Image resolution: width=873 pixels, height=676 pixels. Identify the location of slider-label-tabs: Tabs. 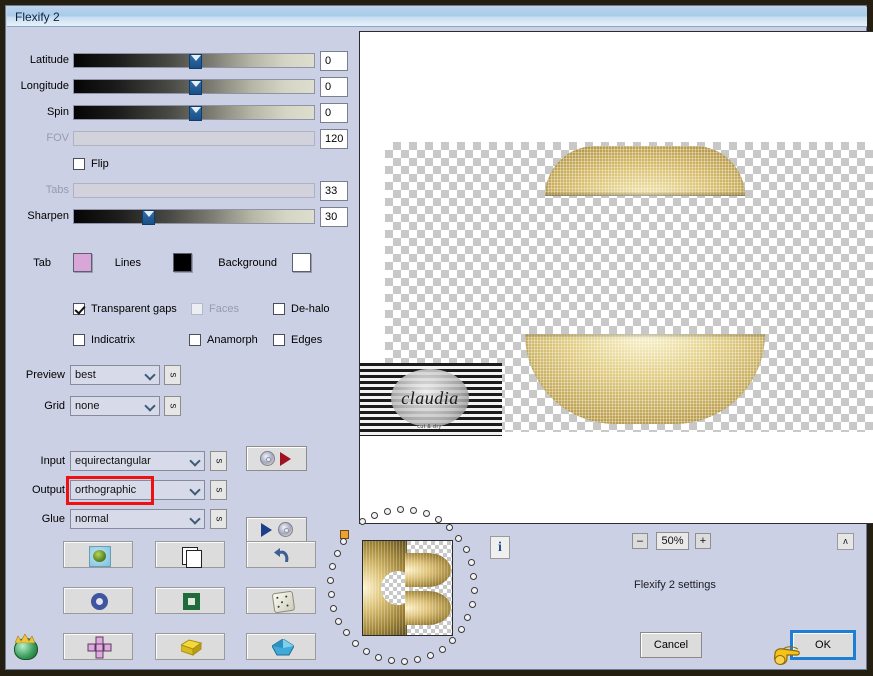
(57, 190).